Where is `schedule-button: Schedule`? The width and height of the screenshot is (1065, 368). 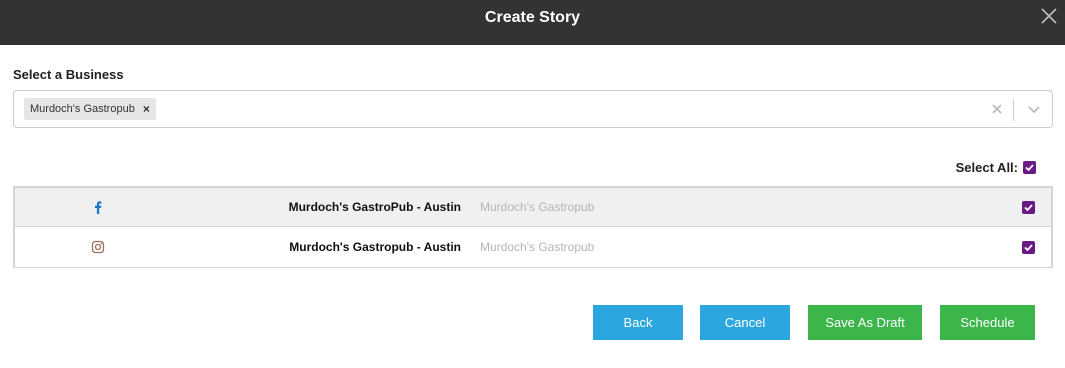
schedule-button: Schedule is located at coordinates (987, 322).